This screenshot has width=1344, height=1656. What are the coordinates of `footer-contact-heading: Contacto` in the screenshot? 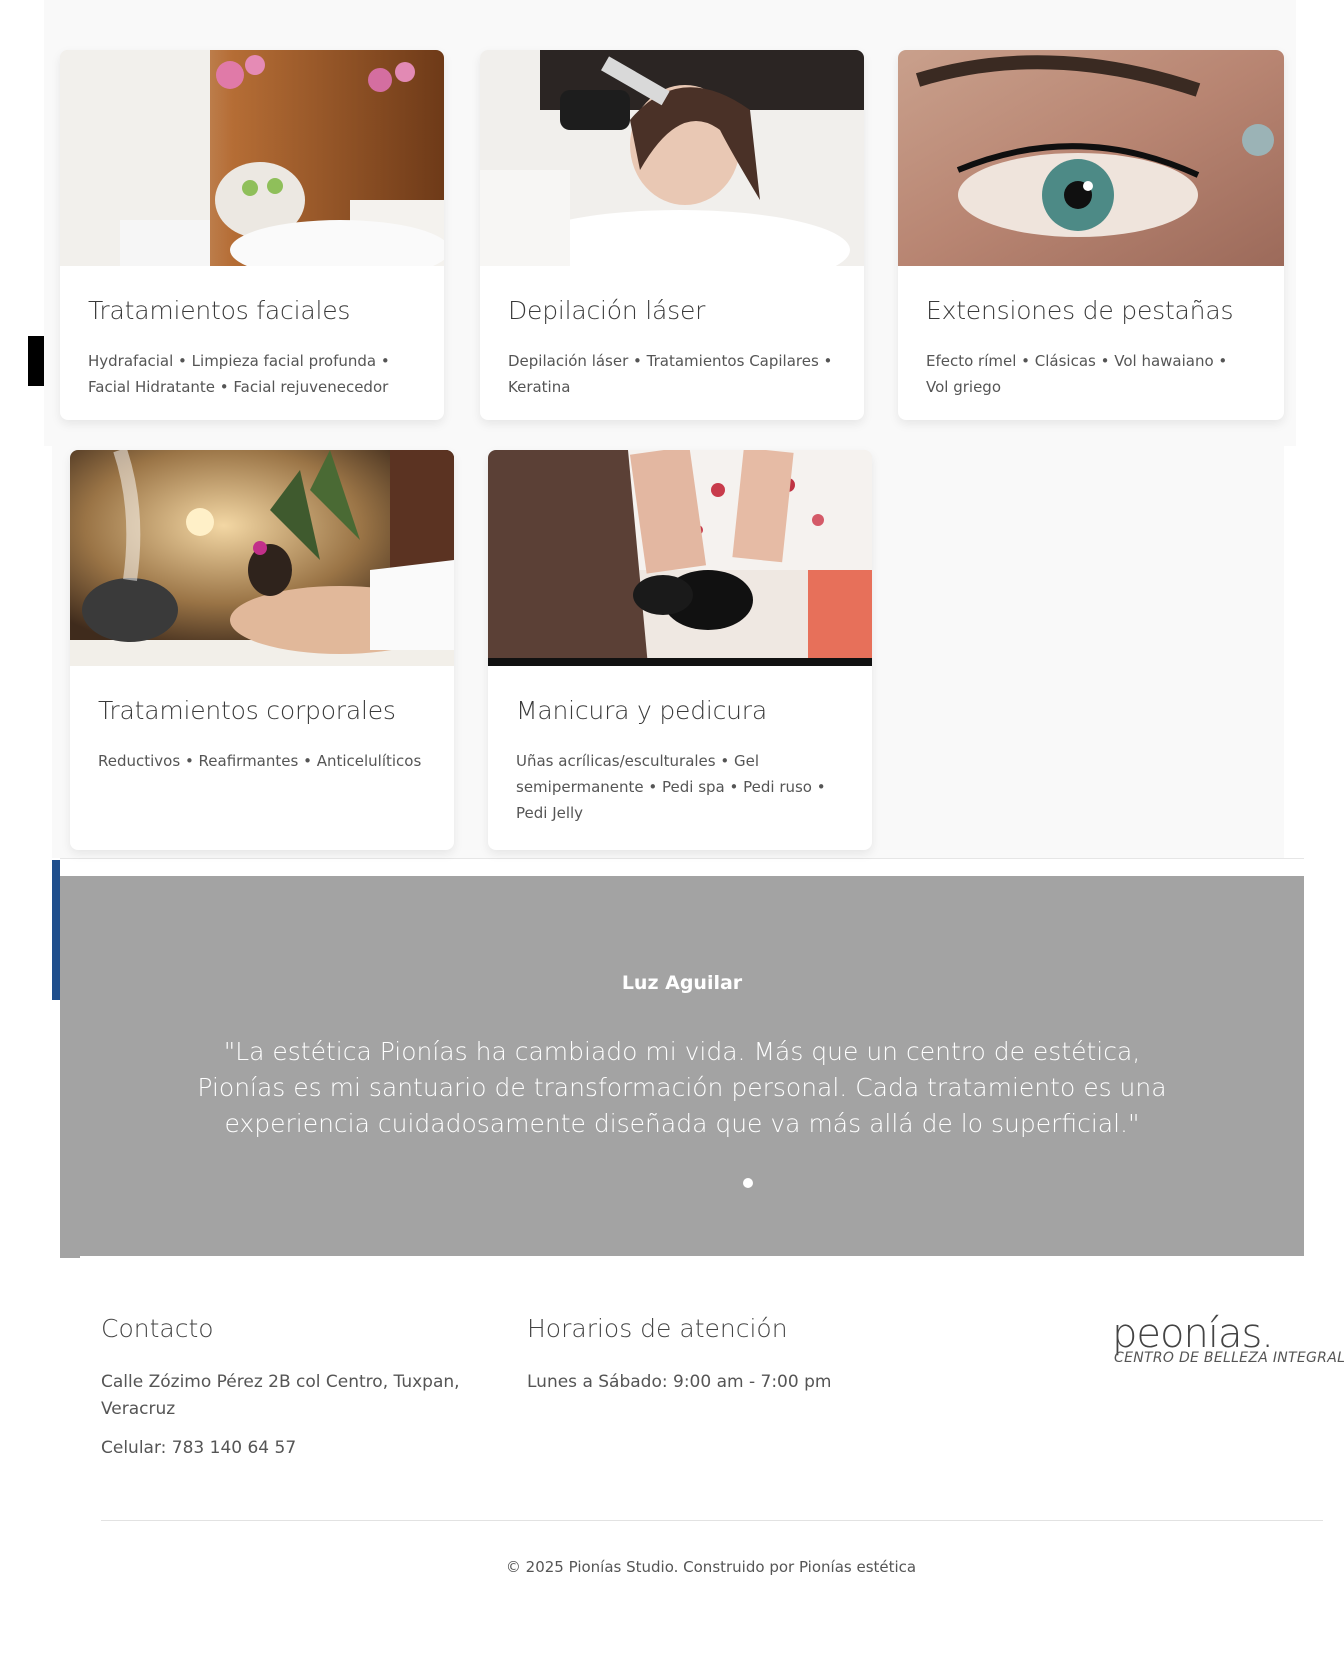 It's located at (157, 1328).